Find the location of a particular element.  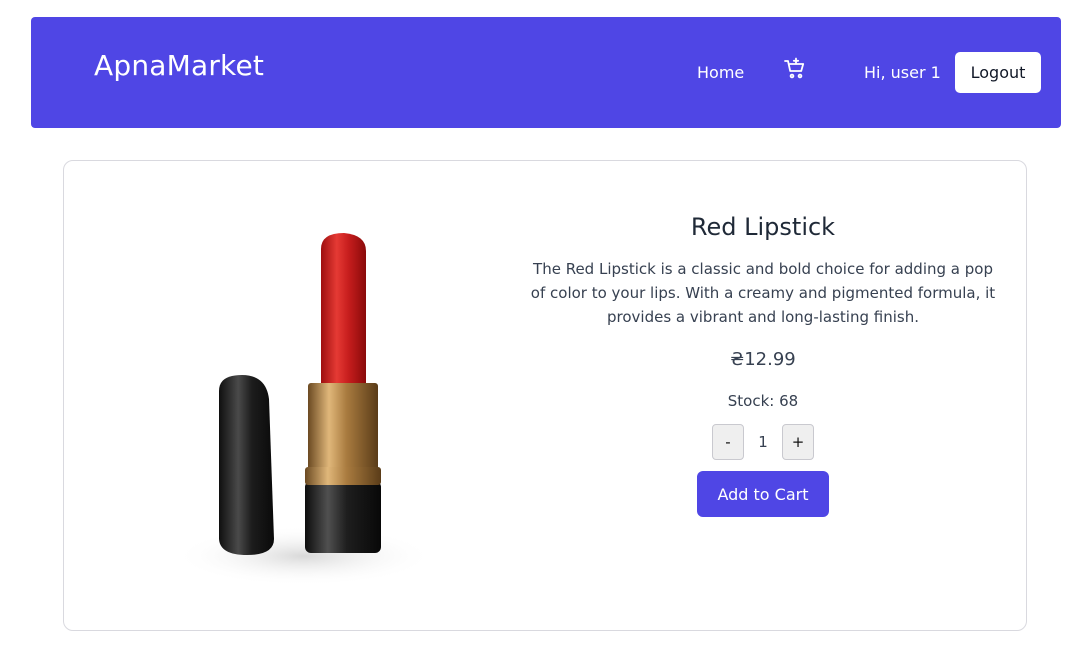

logout-button: Logout is located at coordinates (998, 72).